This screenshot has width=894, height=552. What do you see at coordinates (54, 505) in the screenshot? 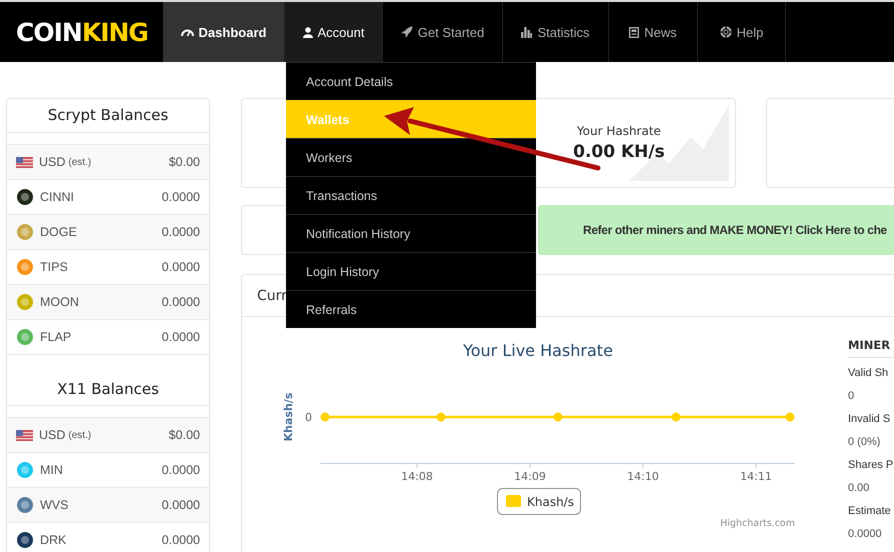
I see `currency-name: WVS` at bounding box center [54, 505].